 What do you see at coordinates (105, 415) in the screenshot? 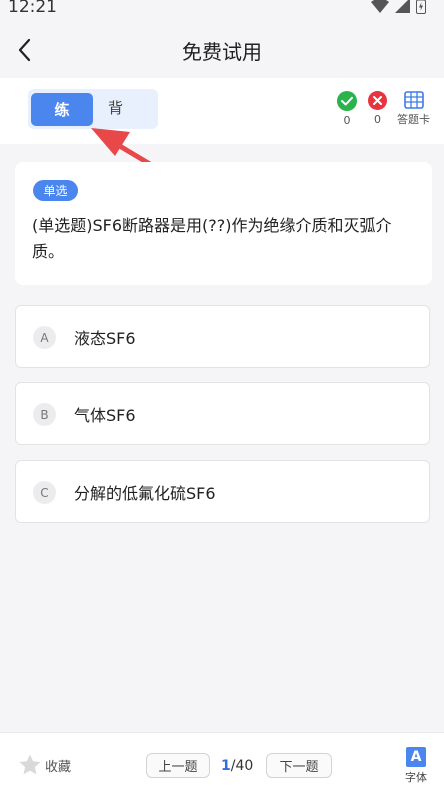
I see `option-text: 气体SF6` at bounding box center [105, 415].